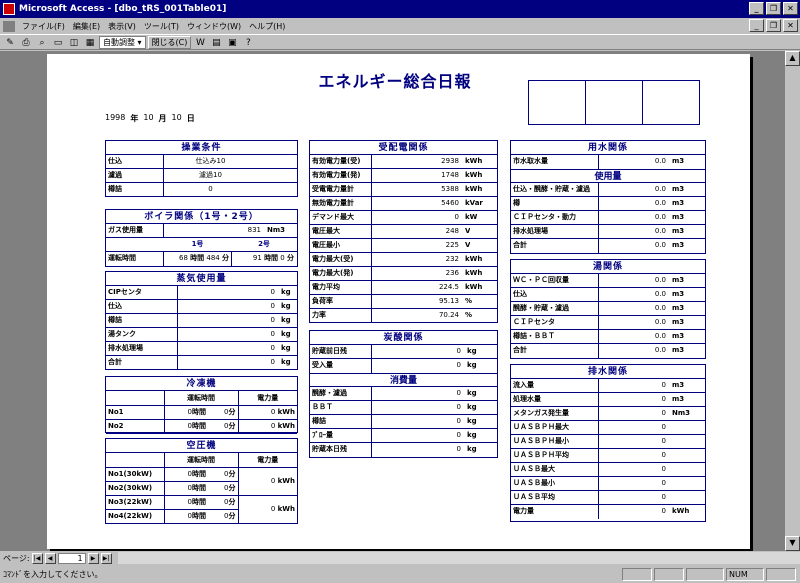 The image size is (800, 583). I want to click on table-row: 湯タンク 0 kg, so click(201, 335).